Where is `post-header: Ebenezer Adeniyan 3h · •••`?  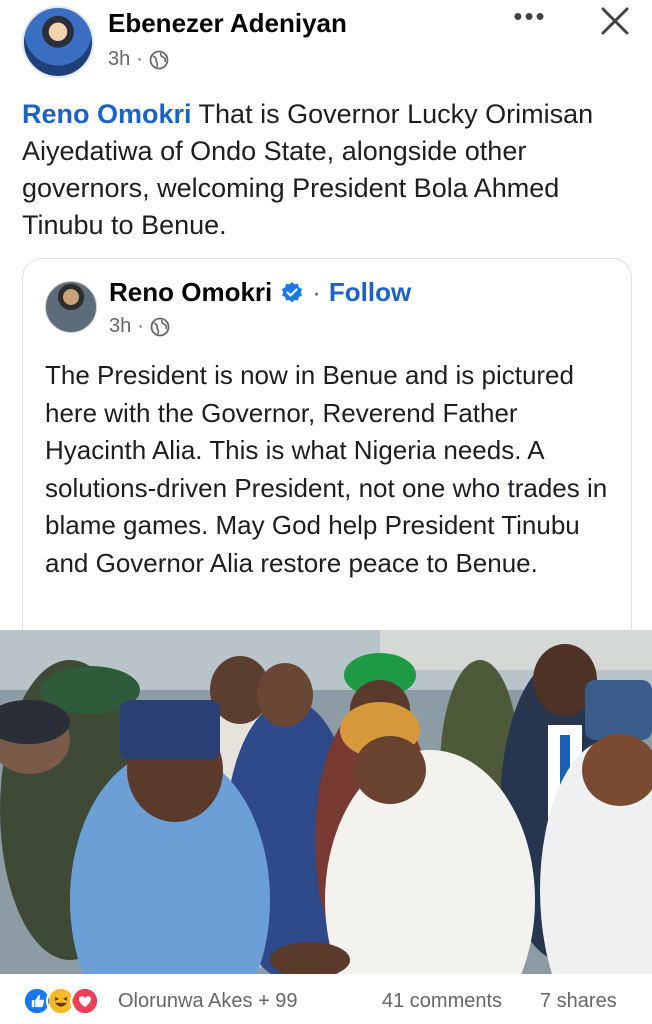 post-header: Ebenezer Adeniyan 3h · ••• is located at coordinates (326, 45).